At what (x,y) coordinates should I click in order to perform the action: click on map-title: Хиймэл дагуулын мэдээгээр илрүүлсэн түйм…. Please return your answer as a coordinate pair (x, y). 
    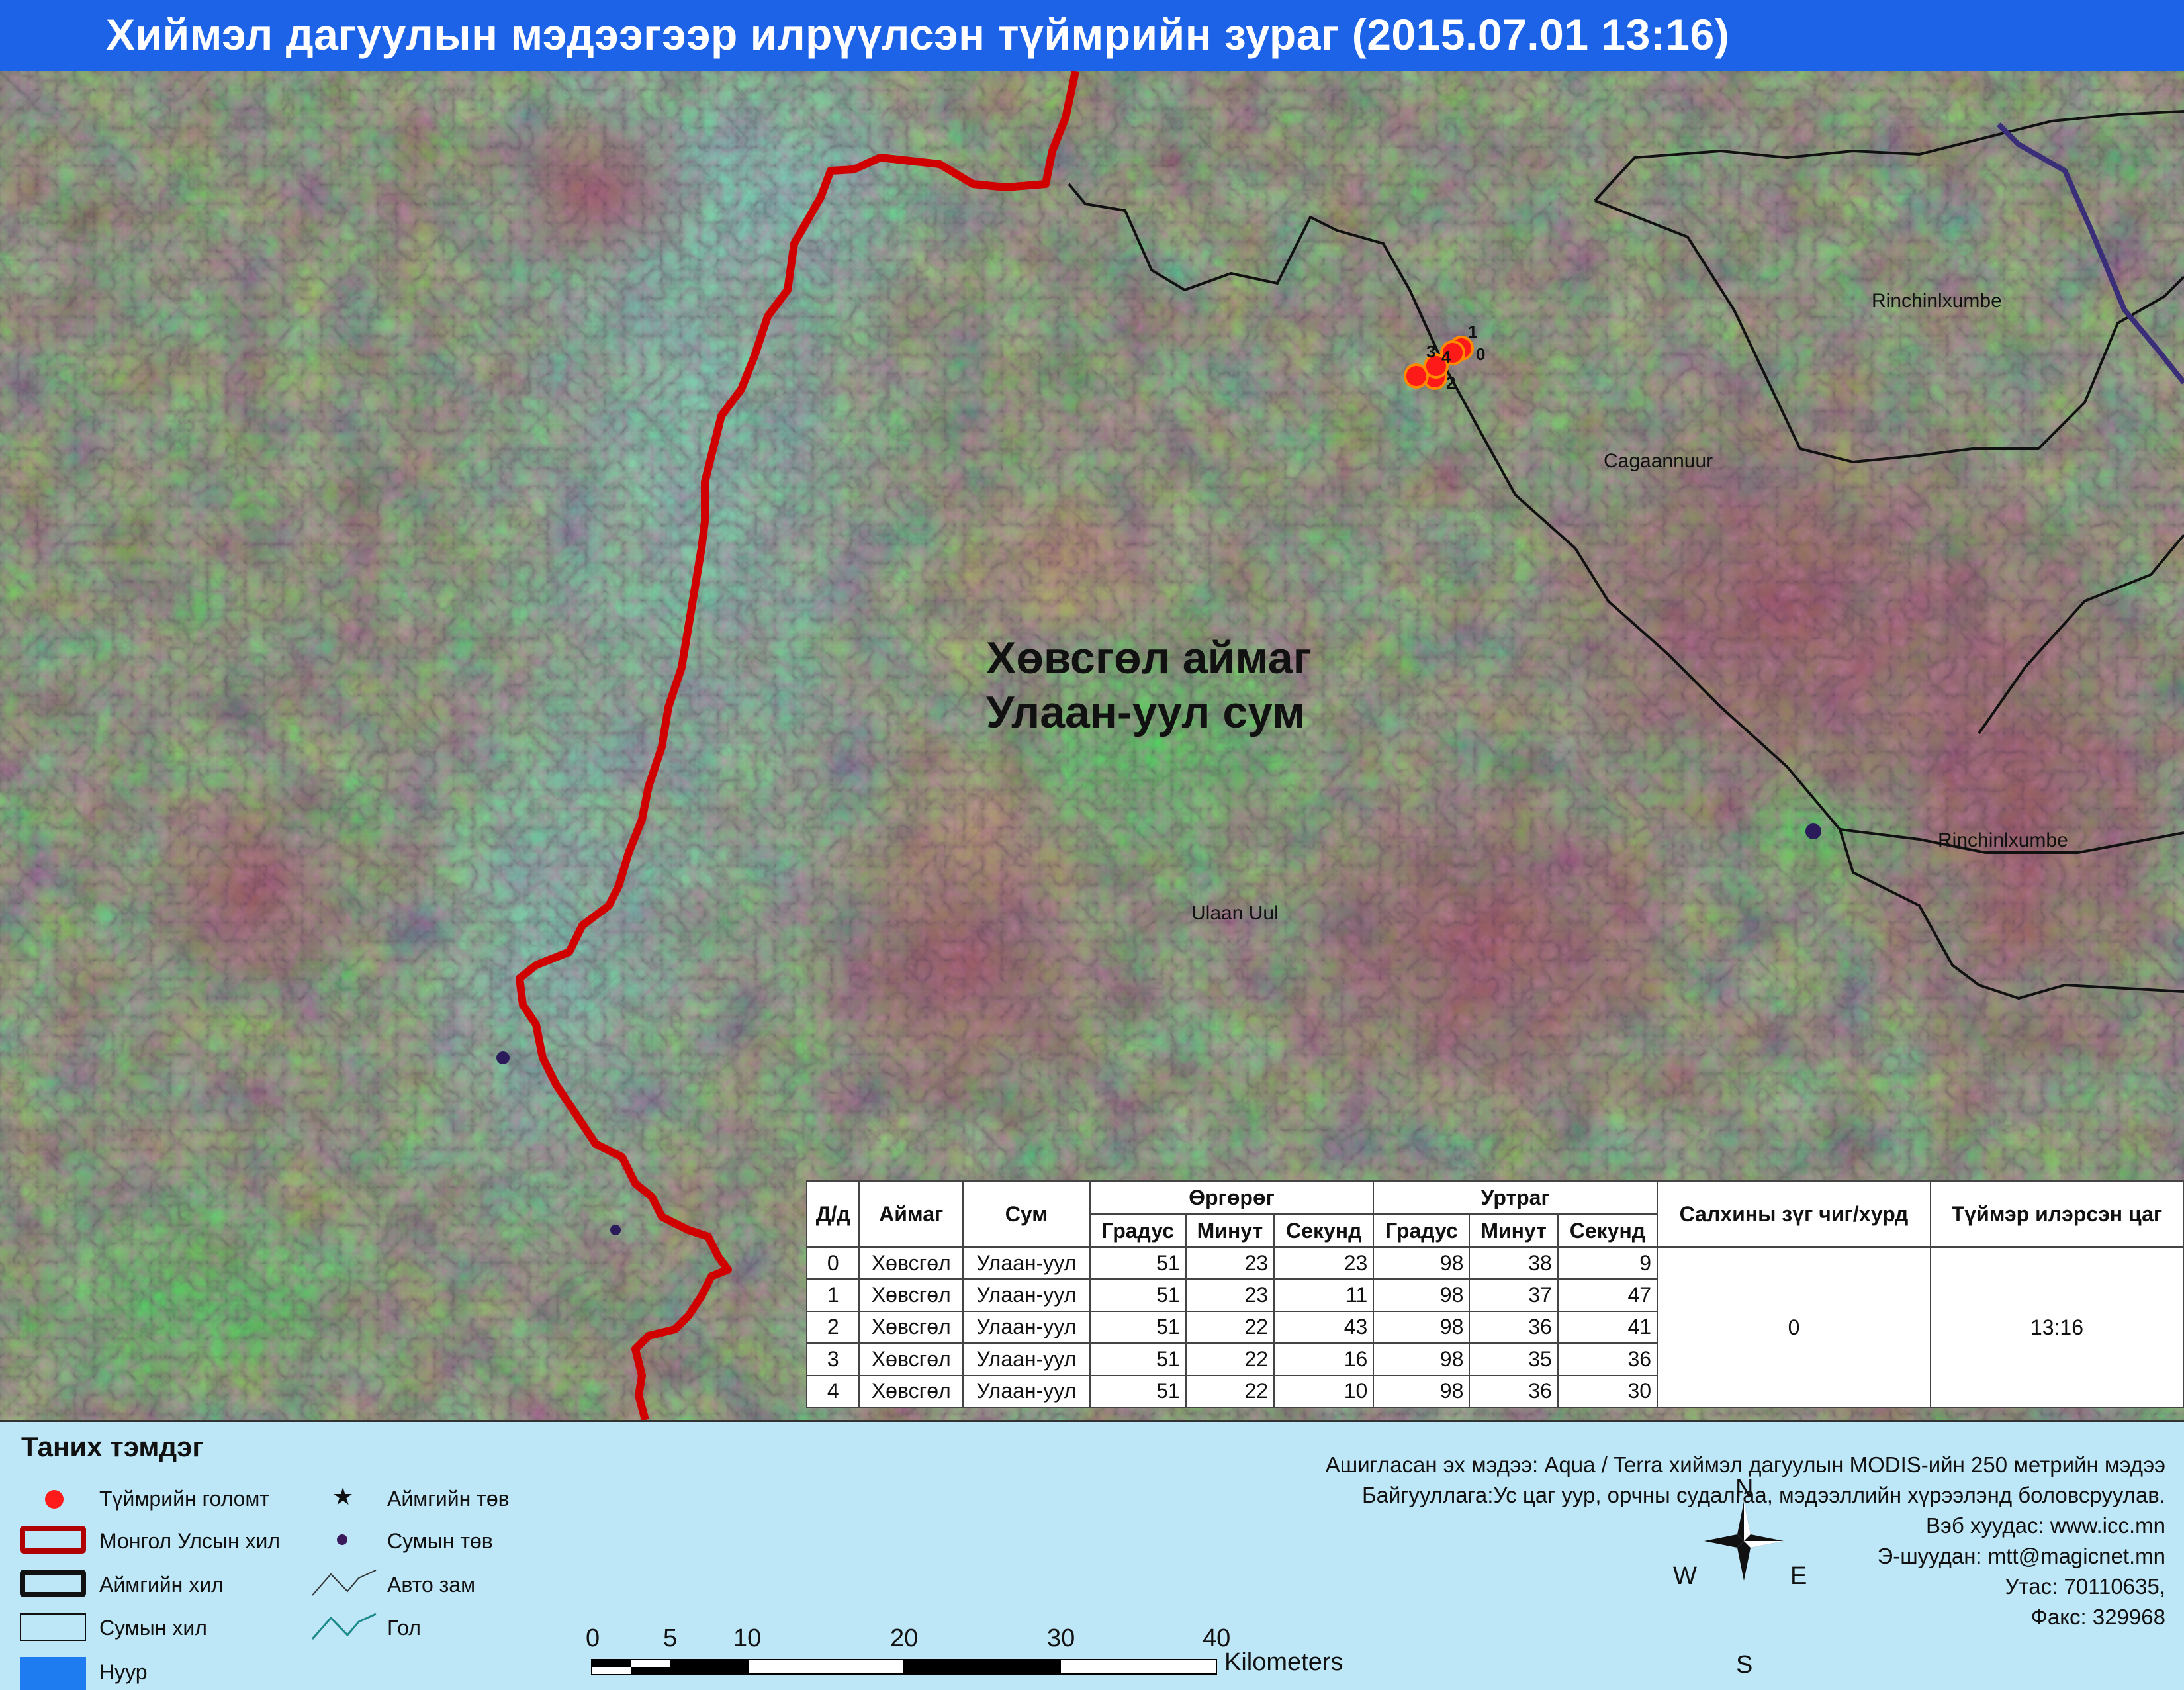
    Looking at the image, I should click on (918, 35).